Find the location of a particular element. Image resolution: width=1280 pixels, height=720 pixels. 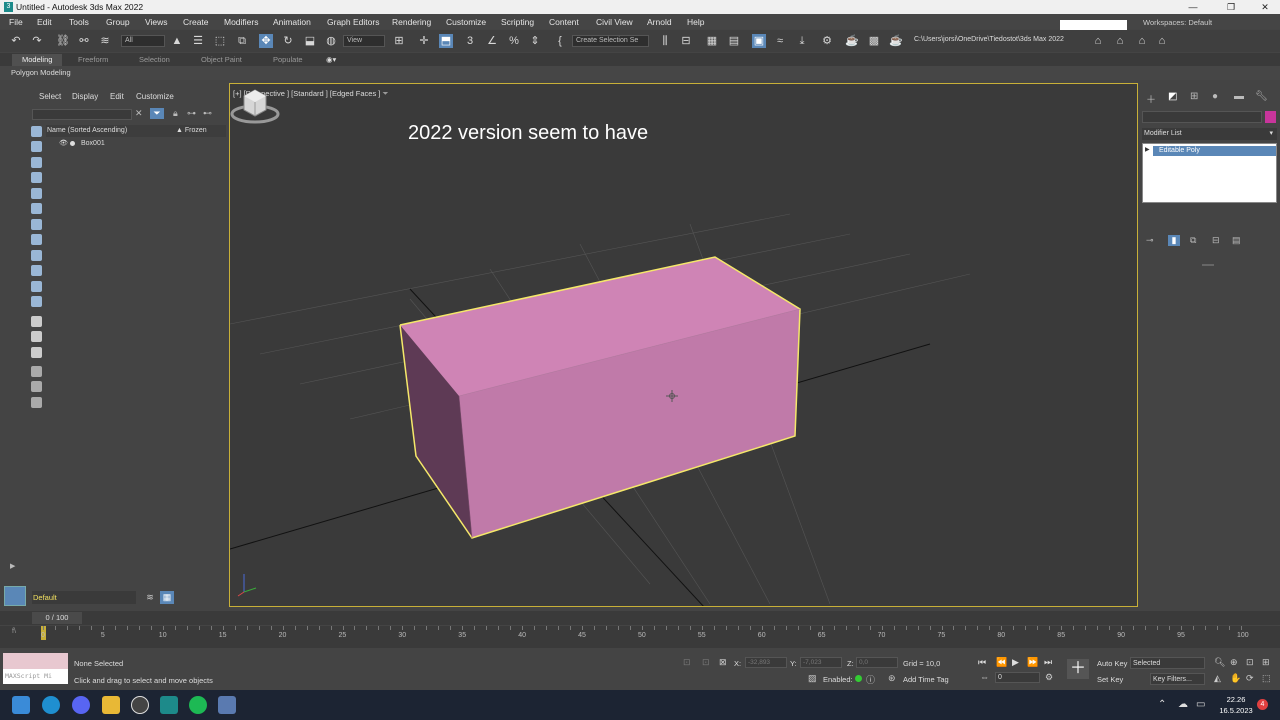

explorer-menu-customize: Customize is located at coordinates (155, 96).